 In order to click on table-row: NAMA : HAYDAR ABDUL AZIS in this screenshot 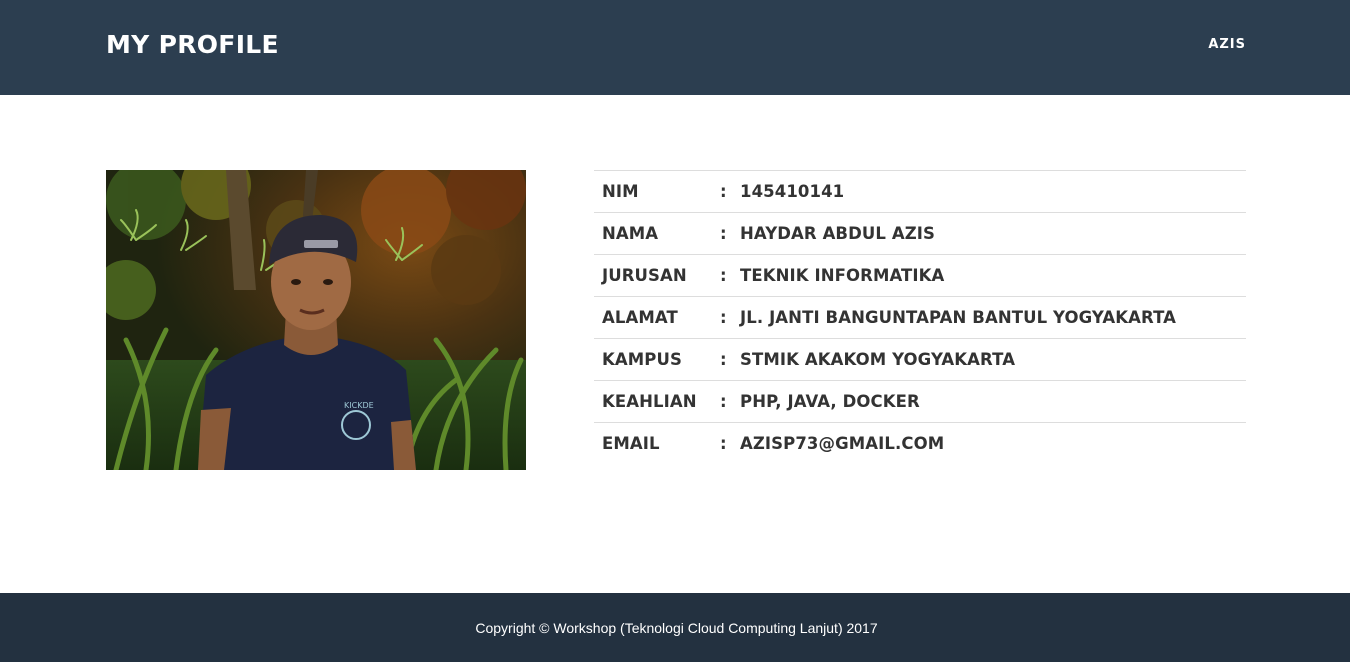, I will do `click(920, 233)`.